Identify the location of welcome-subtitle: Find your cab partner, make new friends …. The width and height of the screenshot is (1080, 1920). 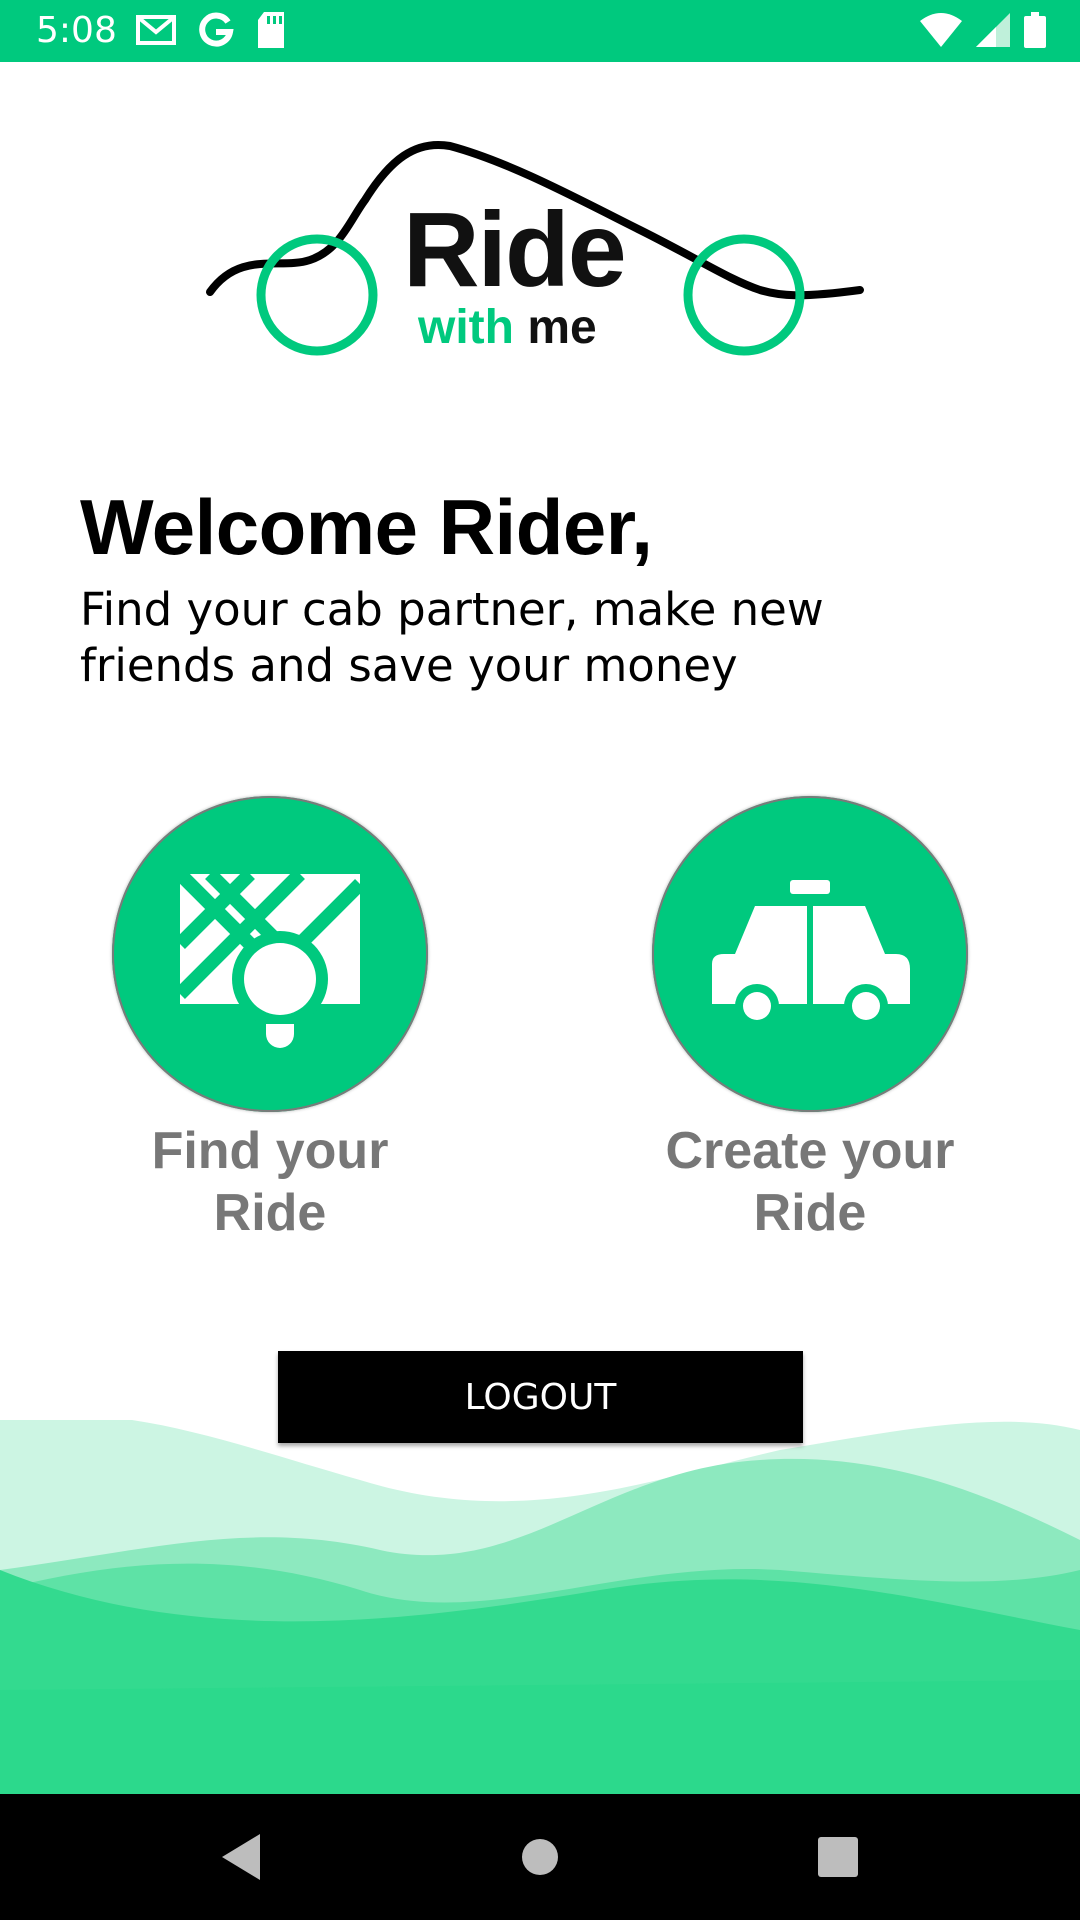
(452, 637).